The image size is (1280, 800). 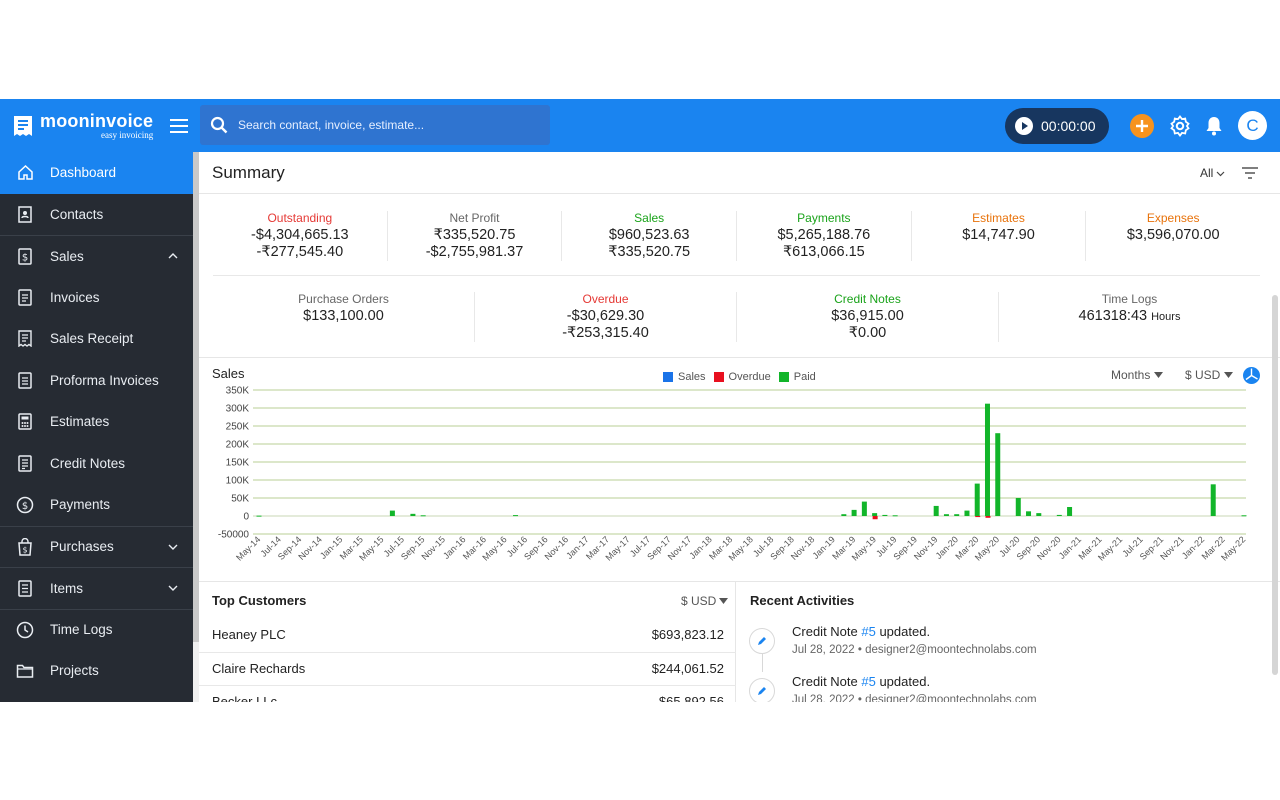 I want to click on bag-icon: $, so click(x=25, y=546).